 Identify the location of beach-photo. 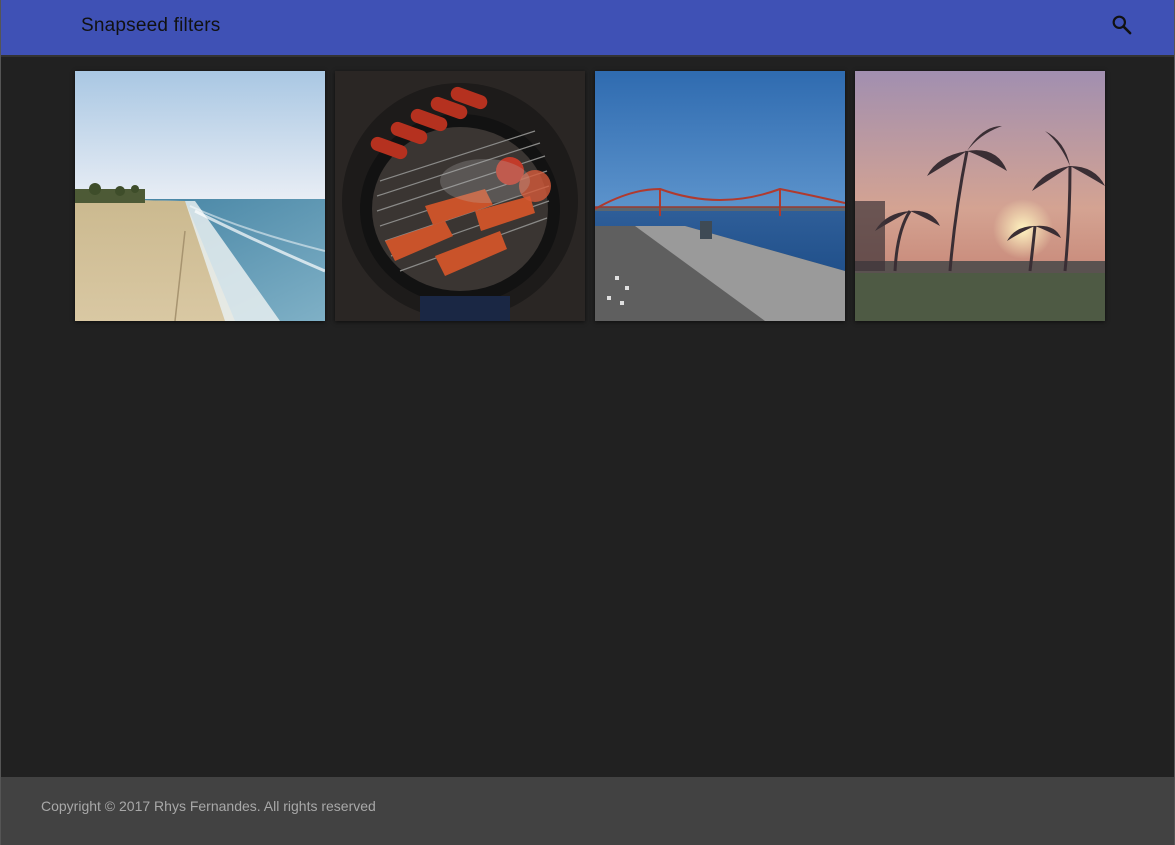
(200, 196).